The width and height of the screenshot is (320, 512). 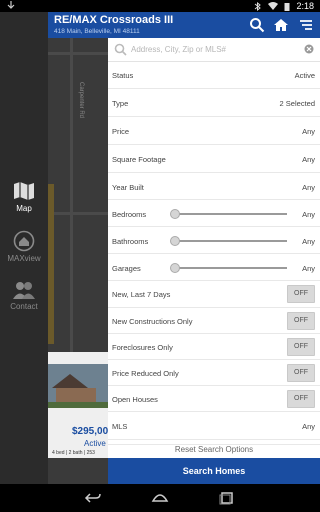 I want to click on filter-label: Price Reduced Only, so click(x=145, y=373).